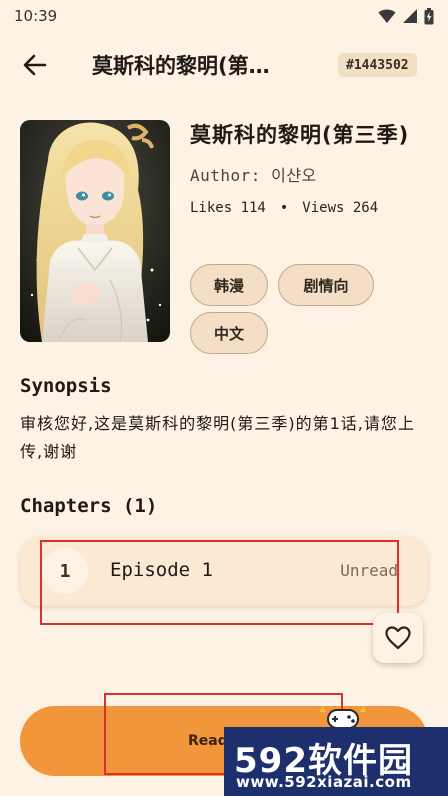 Image resolution: width=448 pixels, height=796 pixels. What do you see at coordinates (340, 208) in the screenshot?
I see `views-count: Views 264` at bounding box center [340, 208].